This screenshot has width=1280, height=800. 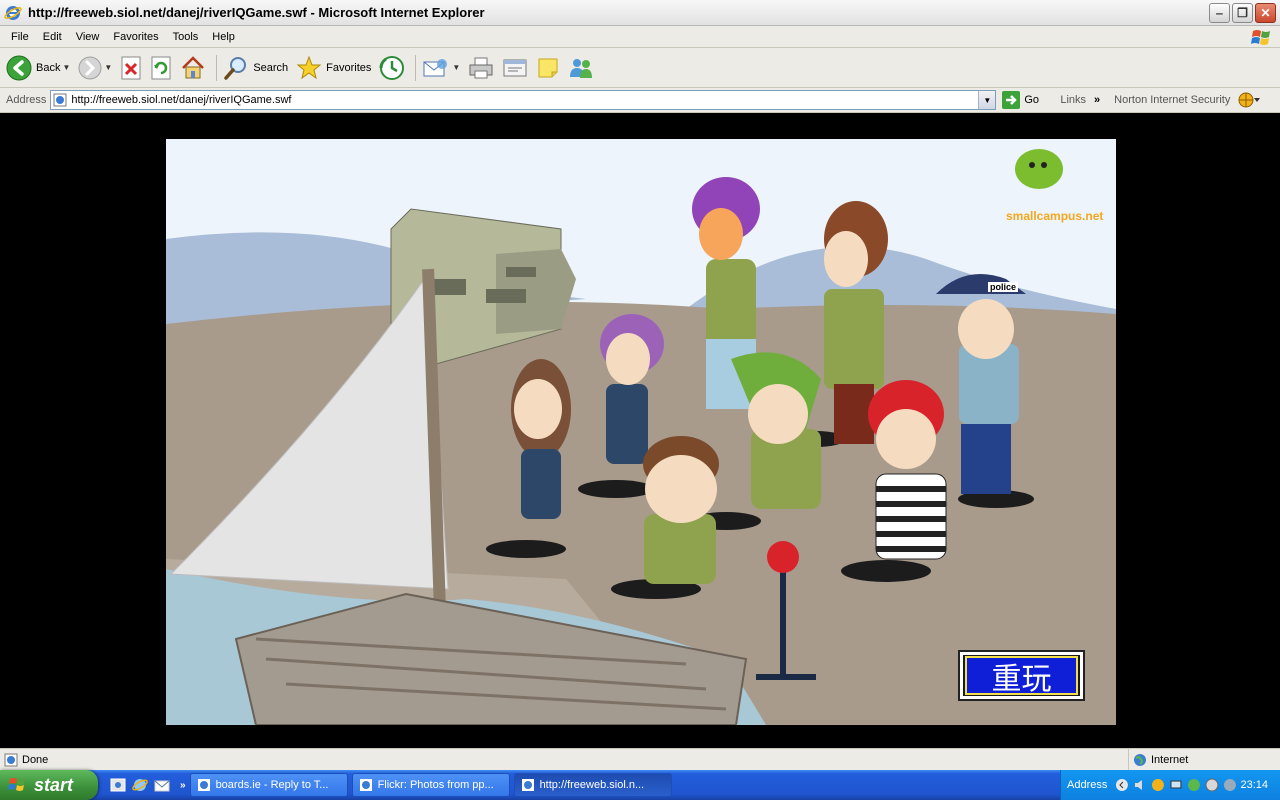 What do you see at coordinates (186, 37) in the screenshot?
I see `menu-tools: Tools` at bounding box center [186, 37].